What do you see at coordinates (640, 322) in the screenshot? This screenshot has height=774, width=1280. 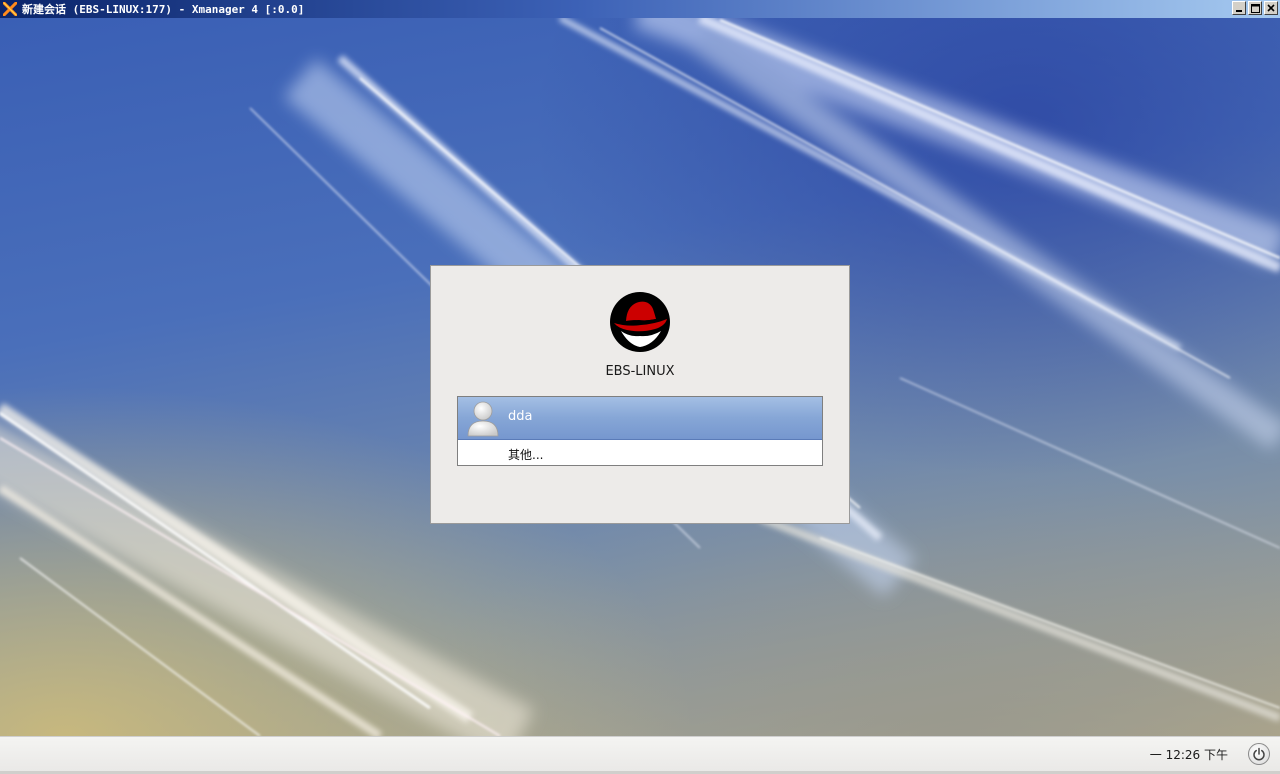 I see `redhat-shadowman-icon` at bounding box center [640, 322].